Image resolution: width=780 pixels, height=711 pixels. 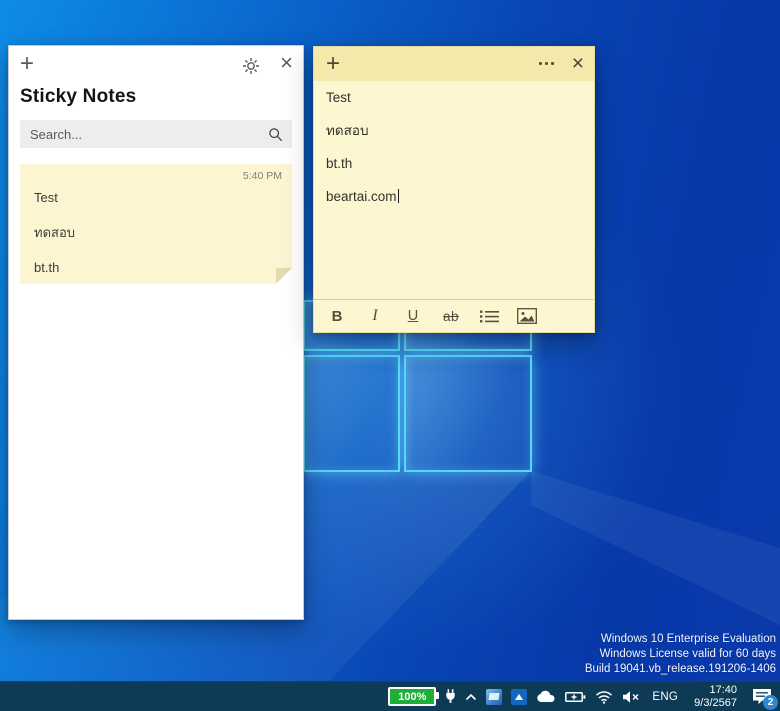 What do you see at coordinates (144, 134) in the screenshot?
I see `search-input` at bounding box center [144, 134].